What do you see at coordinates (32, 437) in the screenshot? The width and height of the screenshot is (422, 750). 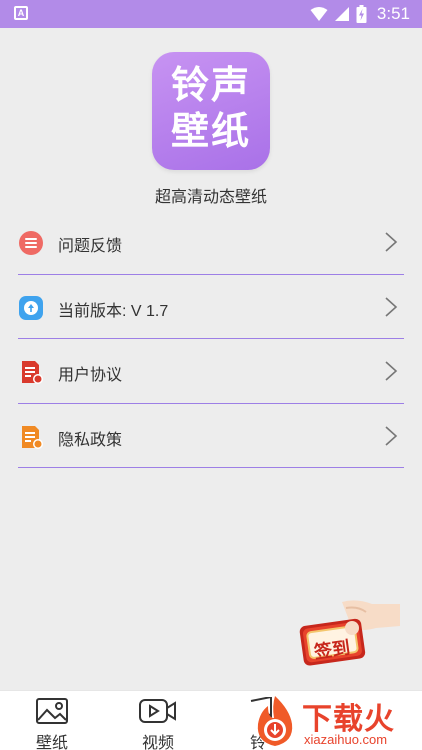 I see `privacy-icon` at bounding box center [32, 437].